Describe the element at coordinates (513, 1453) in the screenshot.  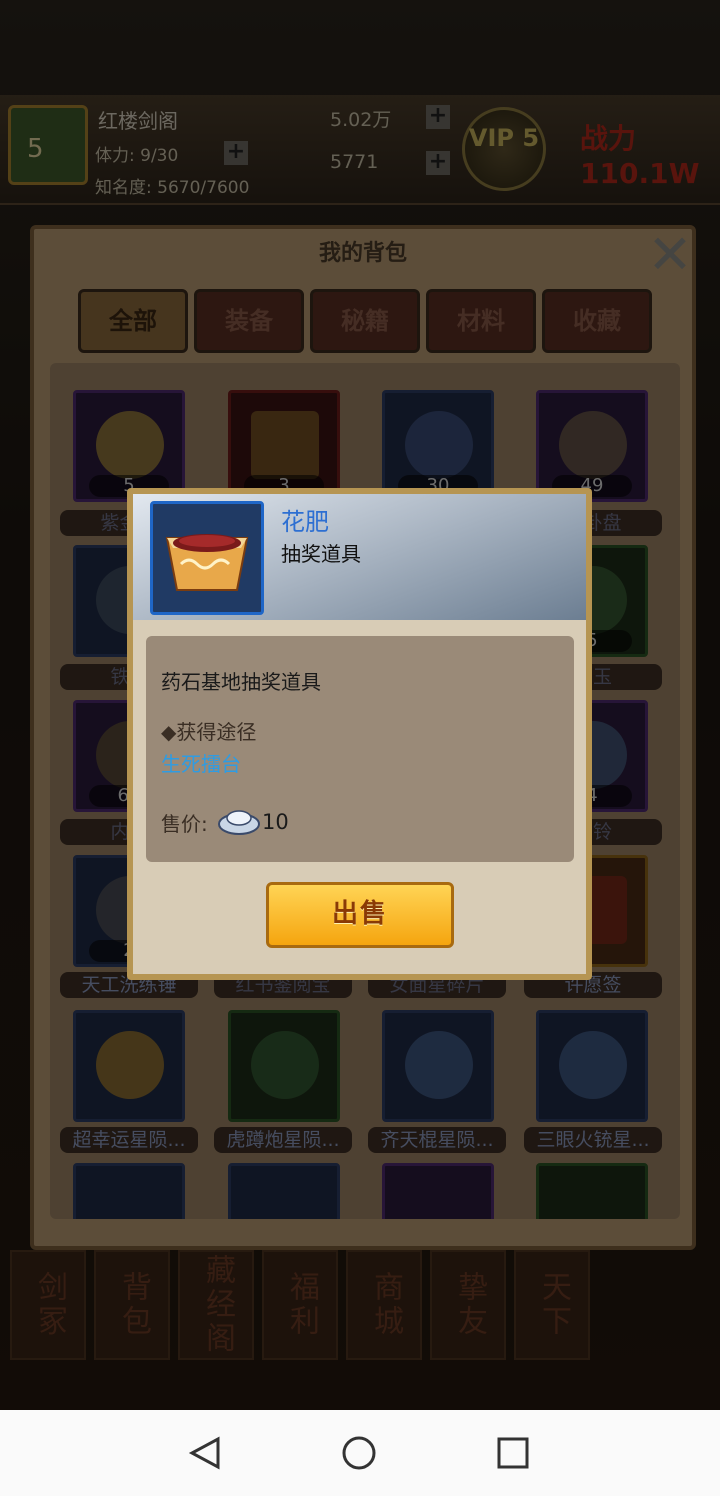
I see `recents-icon` at that location.